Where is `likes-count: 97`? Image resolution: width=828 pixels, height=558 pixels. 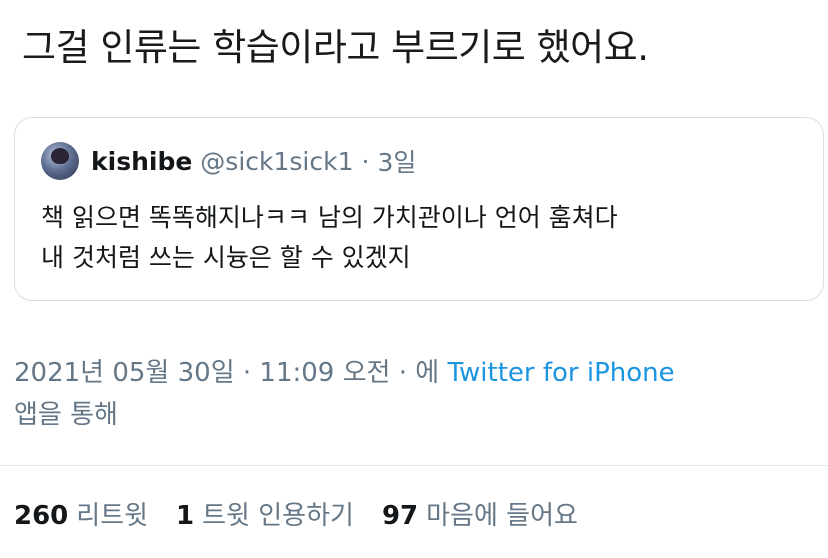
likes-count: 97 is located at coordinates (400, 516).